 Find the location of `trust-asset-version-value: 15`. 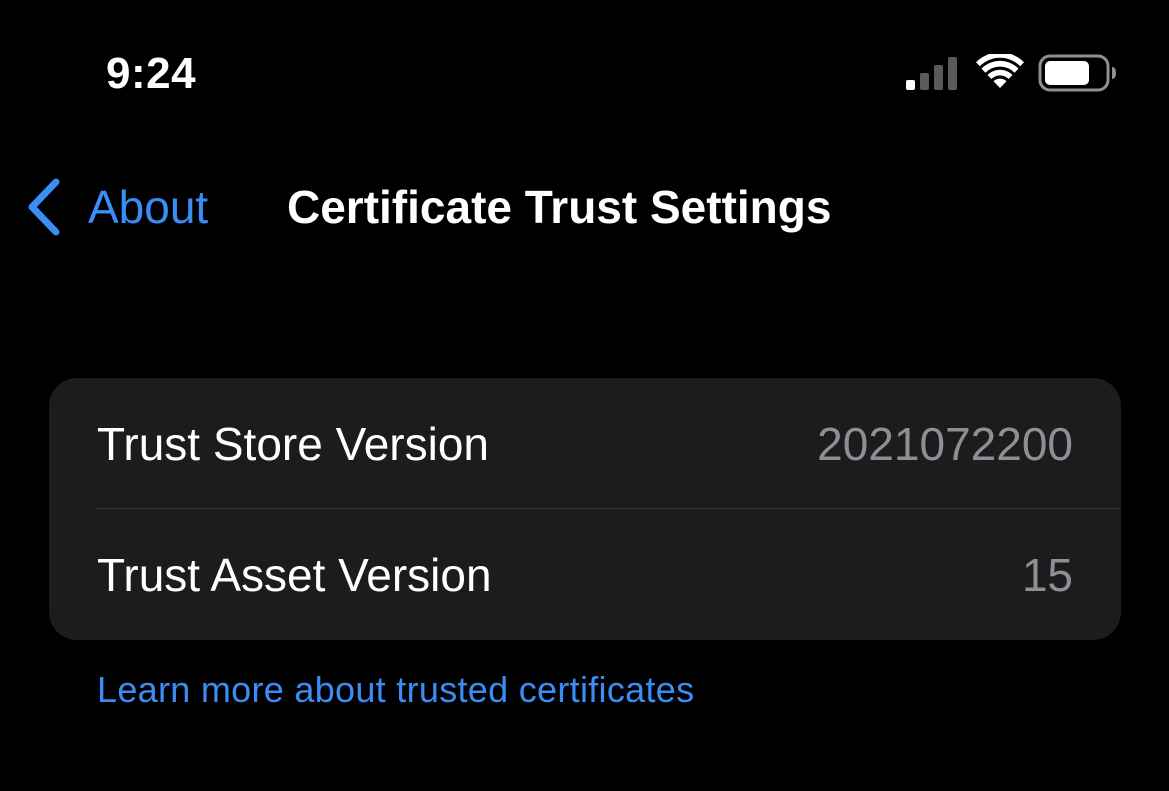

trust-asset-version-value: 15 is located at coordinates (1047, 574).